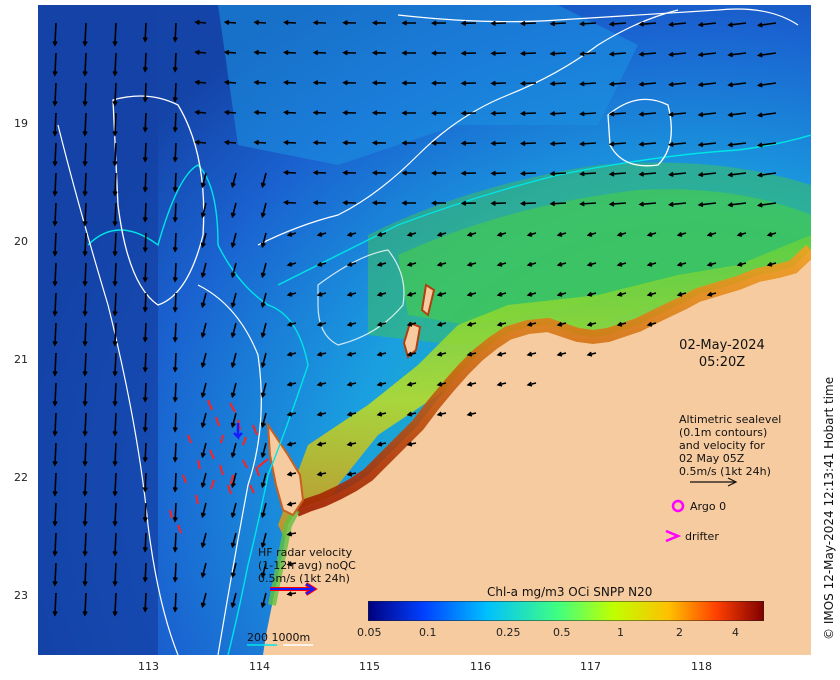  What do you see at coordinates (428, 632) in the screenshot?
I see `colorbar-tick: 0.1` at bounding box center [428, 632].